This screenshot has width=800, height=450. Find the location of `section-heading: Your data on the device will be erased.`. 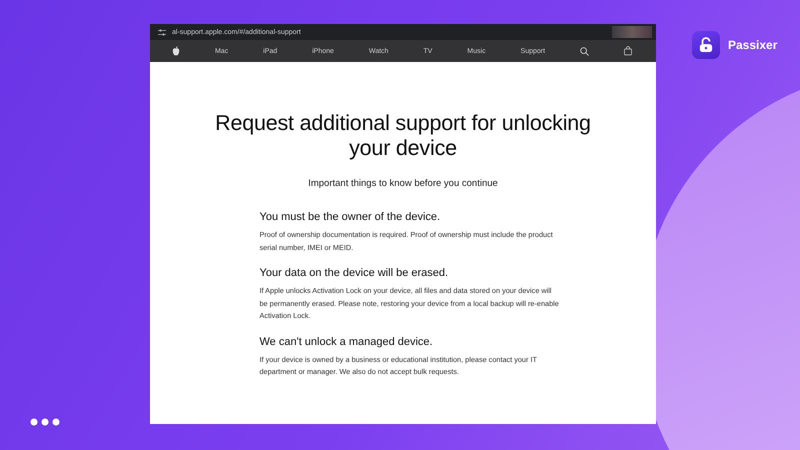

section-heading: Your data on the device will be erased. is located at coordinates (355, 273).